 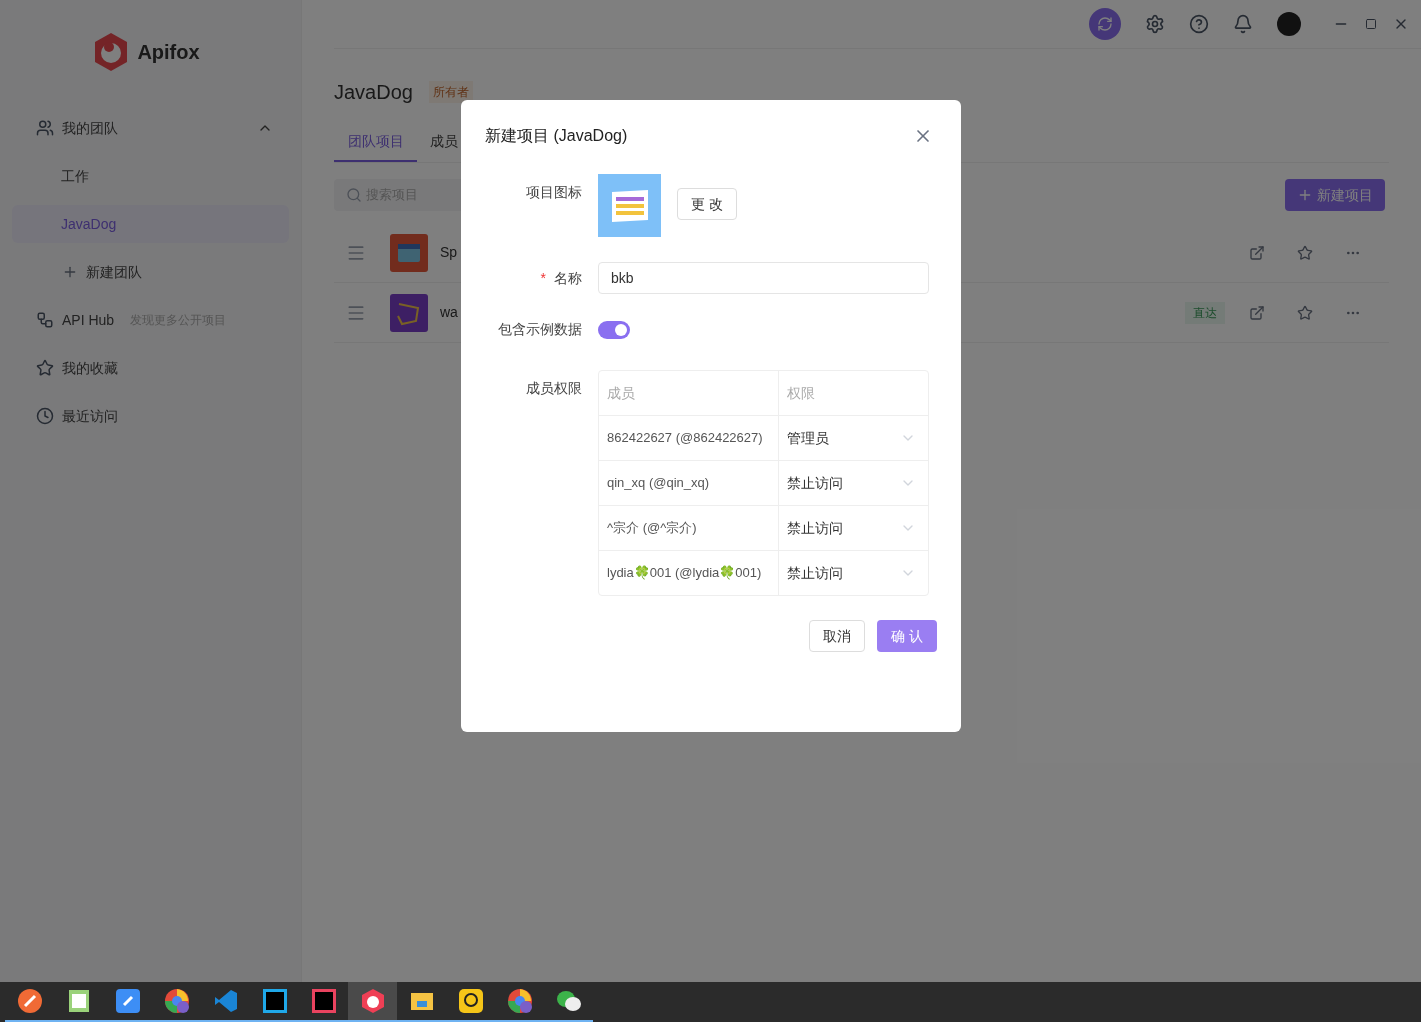 I want to click on field-label: 成员权限, so click(x=554, y=388).